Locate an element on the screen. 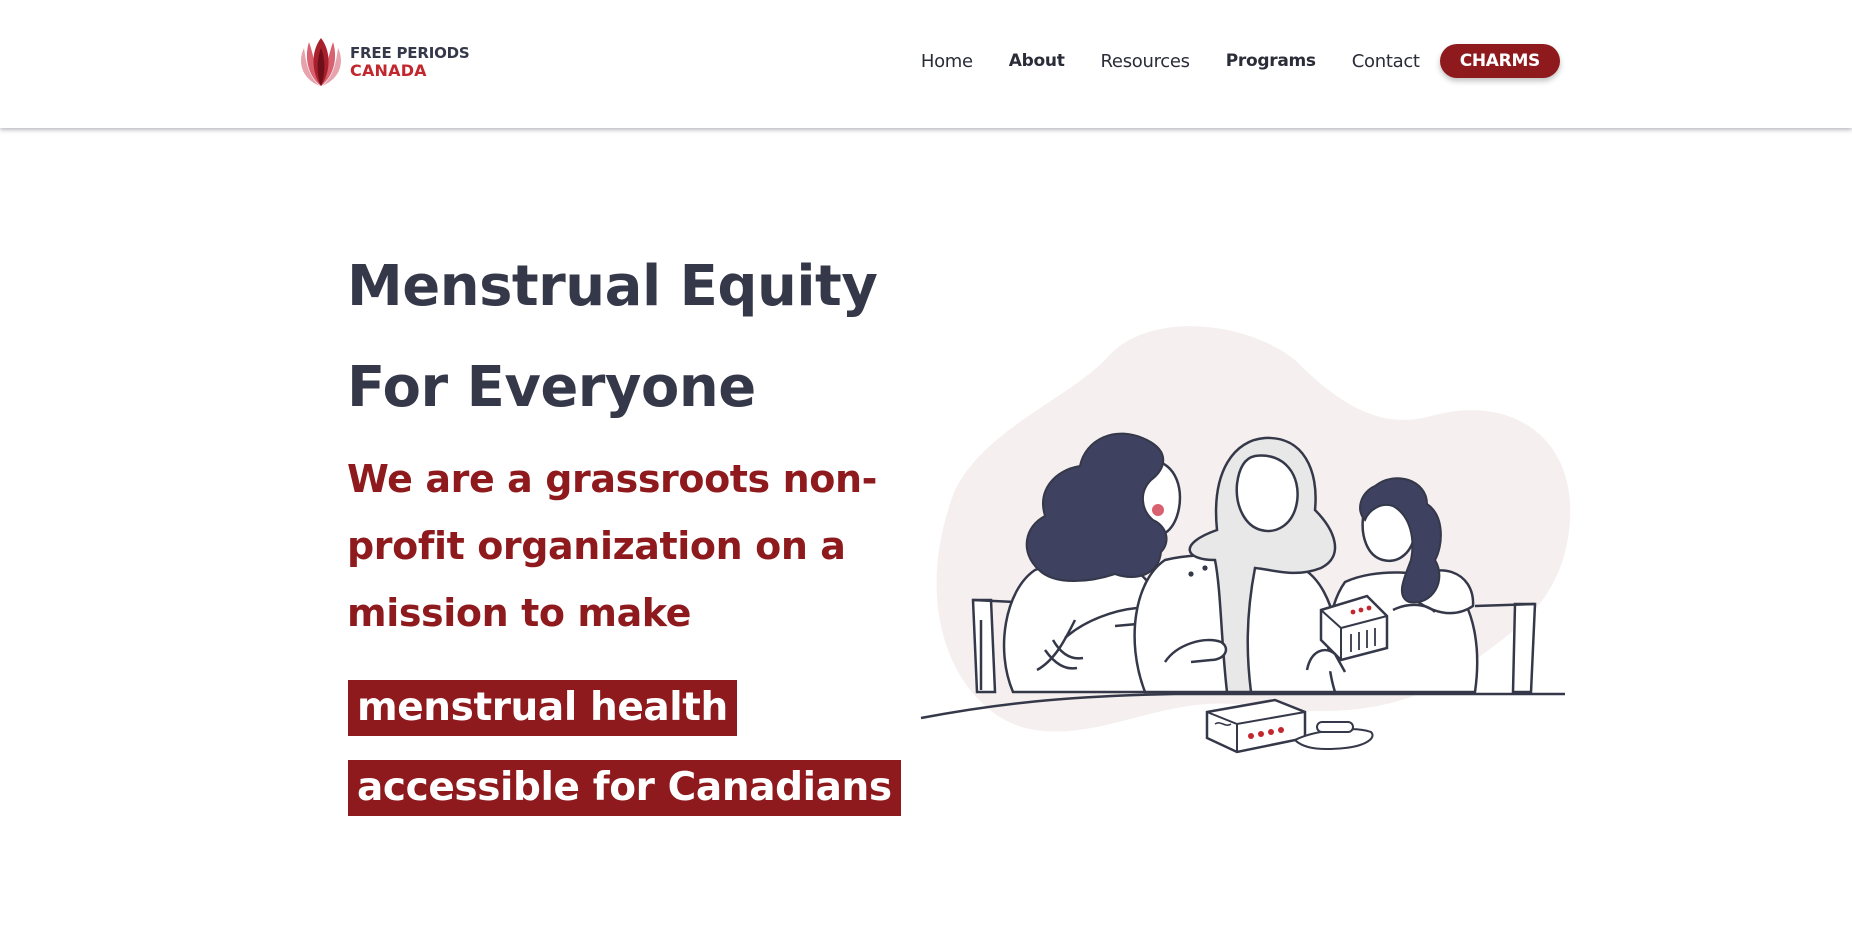 This screenshot has height=952, width=1852. hero-title: Menstrual Equity For Everyone is located at coordinates (627, 337).